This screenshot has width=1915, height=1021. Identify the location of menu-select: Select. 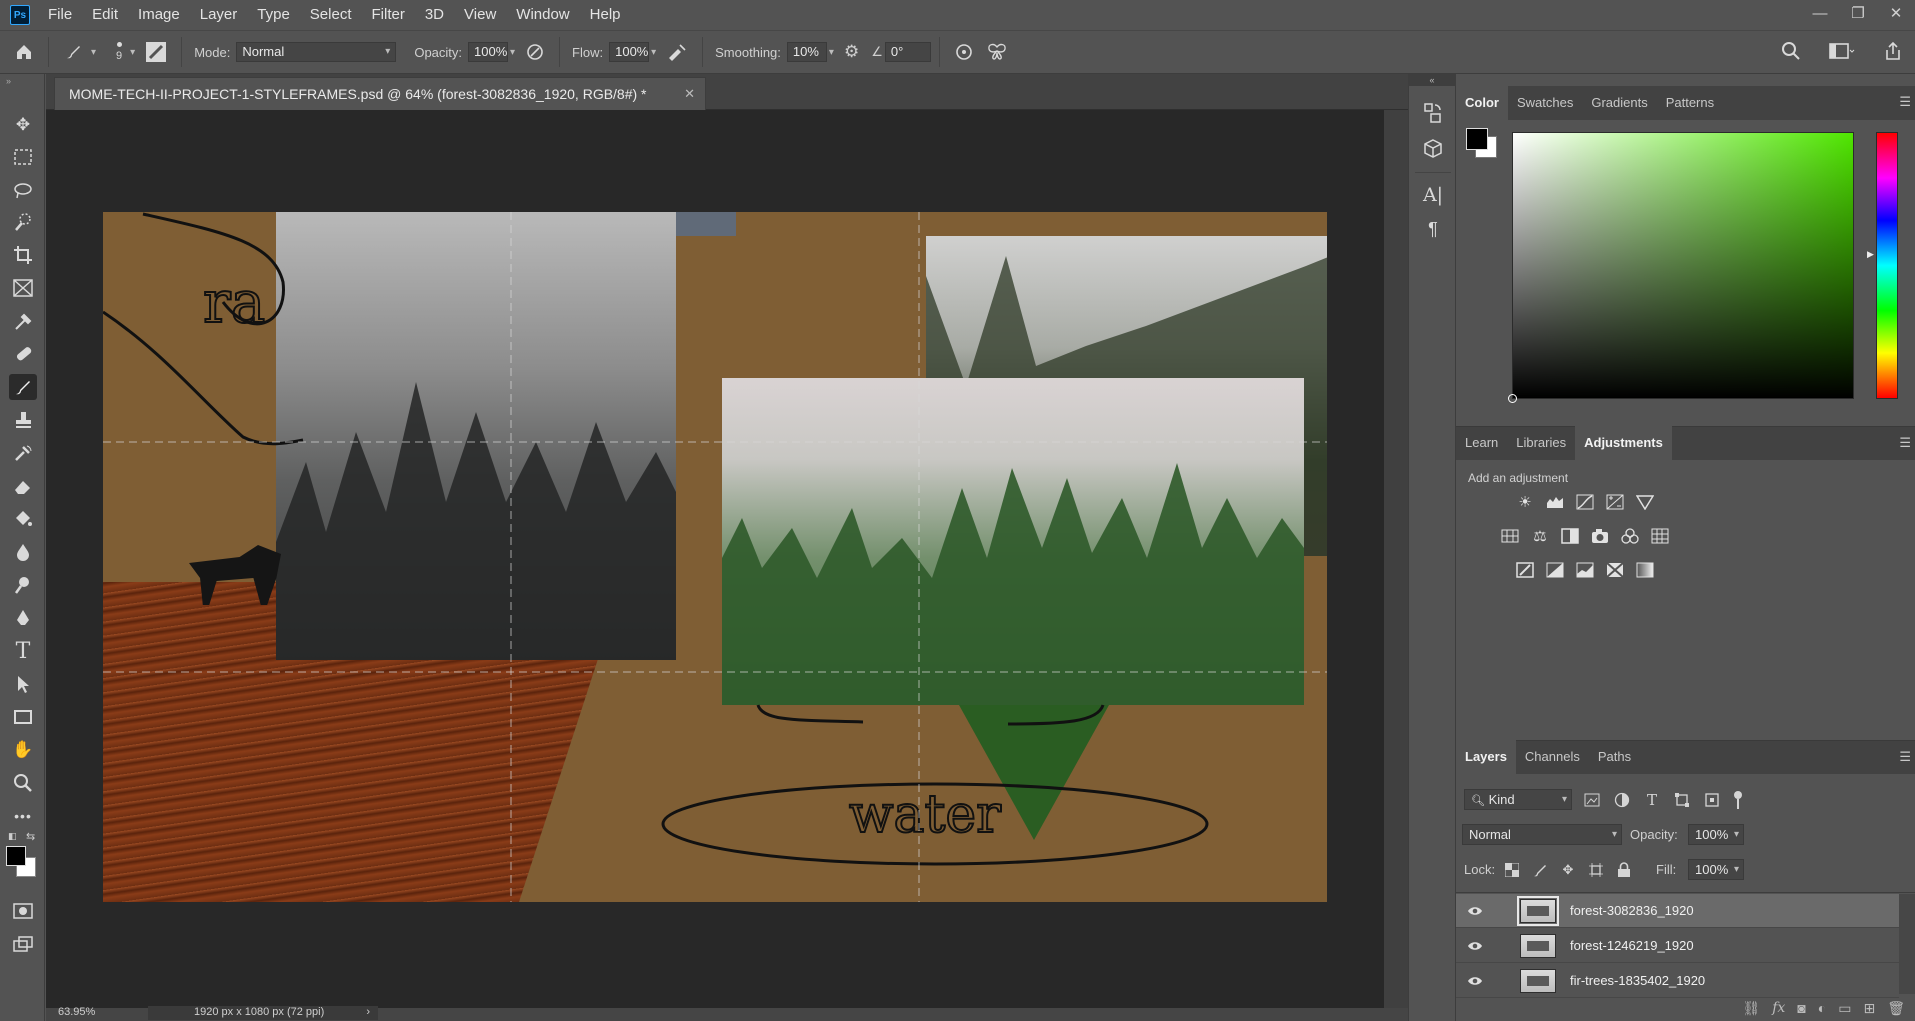
(331, 15).